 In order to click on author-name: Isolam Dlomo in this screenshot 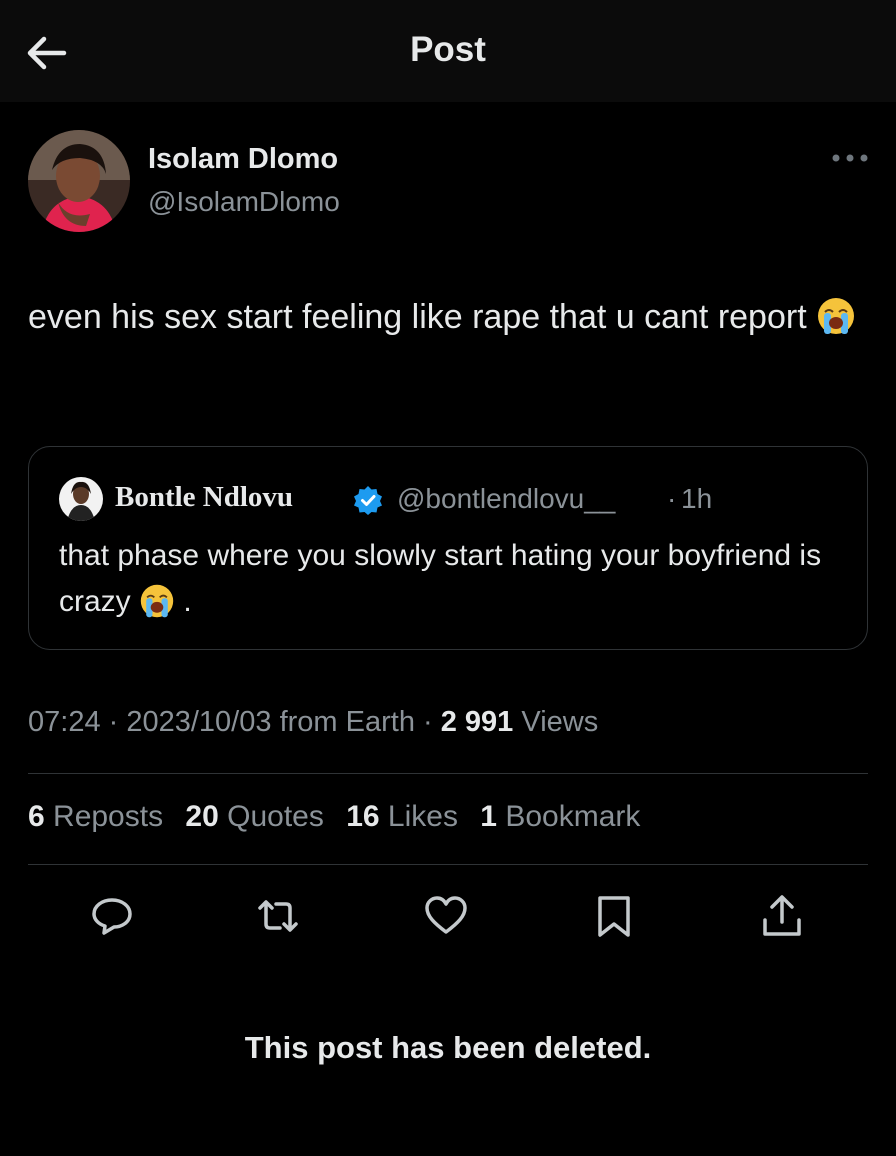, I will do `click(243, 159)`.